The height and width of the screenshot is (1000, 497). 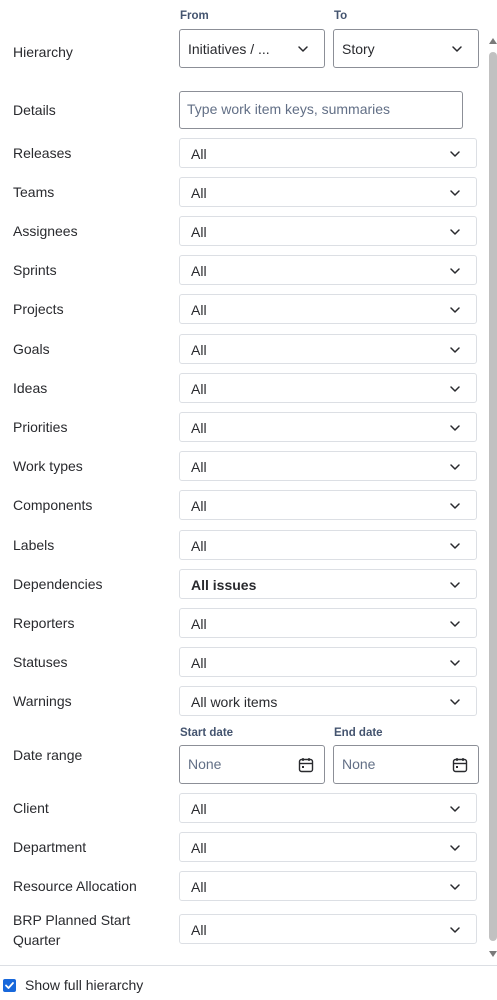 I want to click on sprints-select: All, so click(x=328, y=270).